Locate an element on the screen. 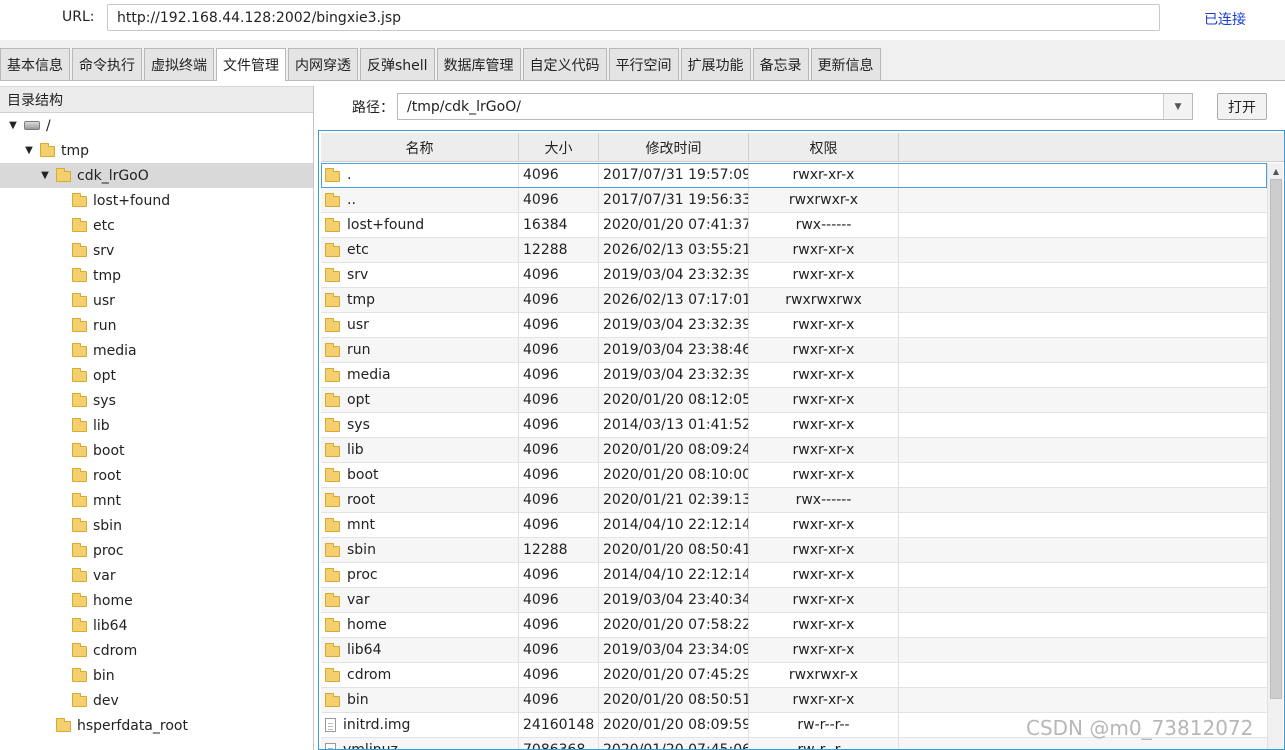  table-row: proc 4096 2014/04/10 22:12:14 rwxr-xr-x is located at coordinates (794, 575).